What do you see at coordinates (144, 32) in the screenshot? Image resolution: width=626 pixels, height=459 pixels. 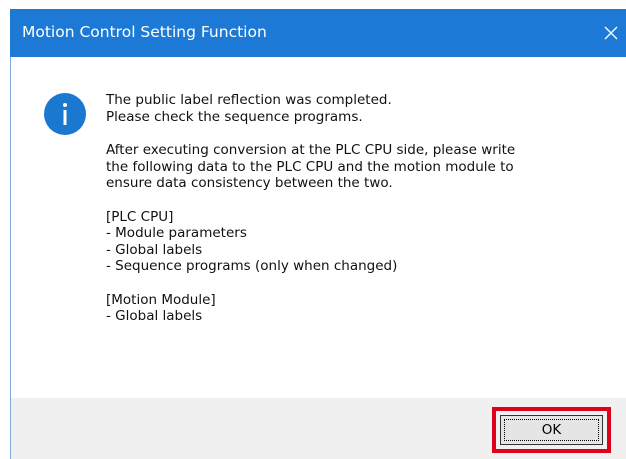 I see `window-title: Motion Control Setting Function` at bounding box center [144, 32].